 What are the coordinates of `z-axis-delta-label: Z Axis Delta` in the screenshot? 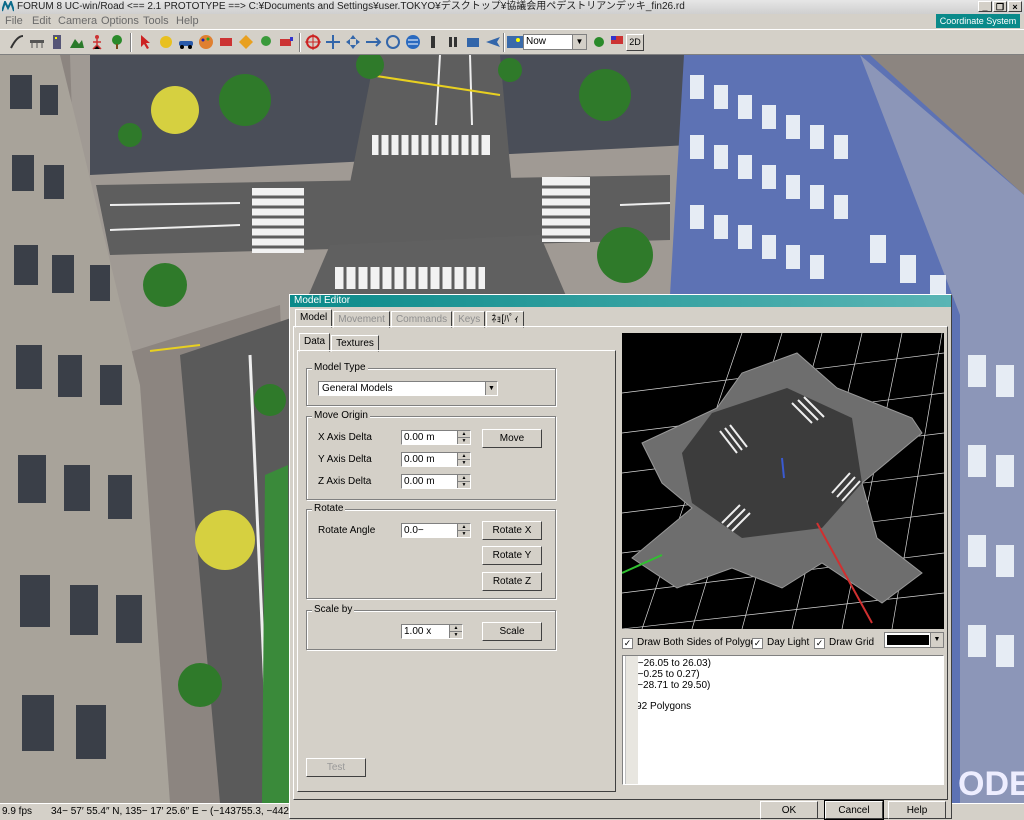 It's located at (345, 481).